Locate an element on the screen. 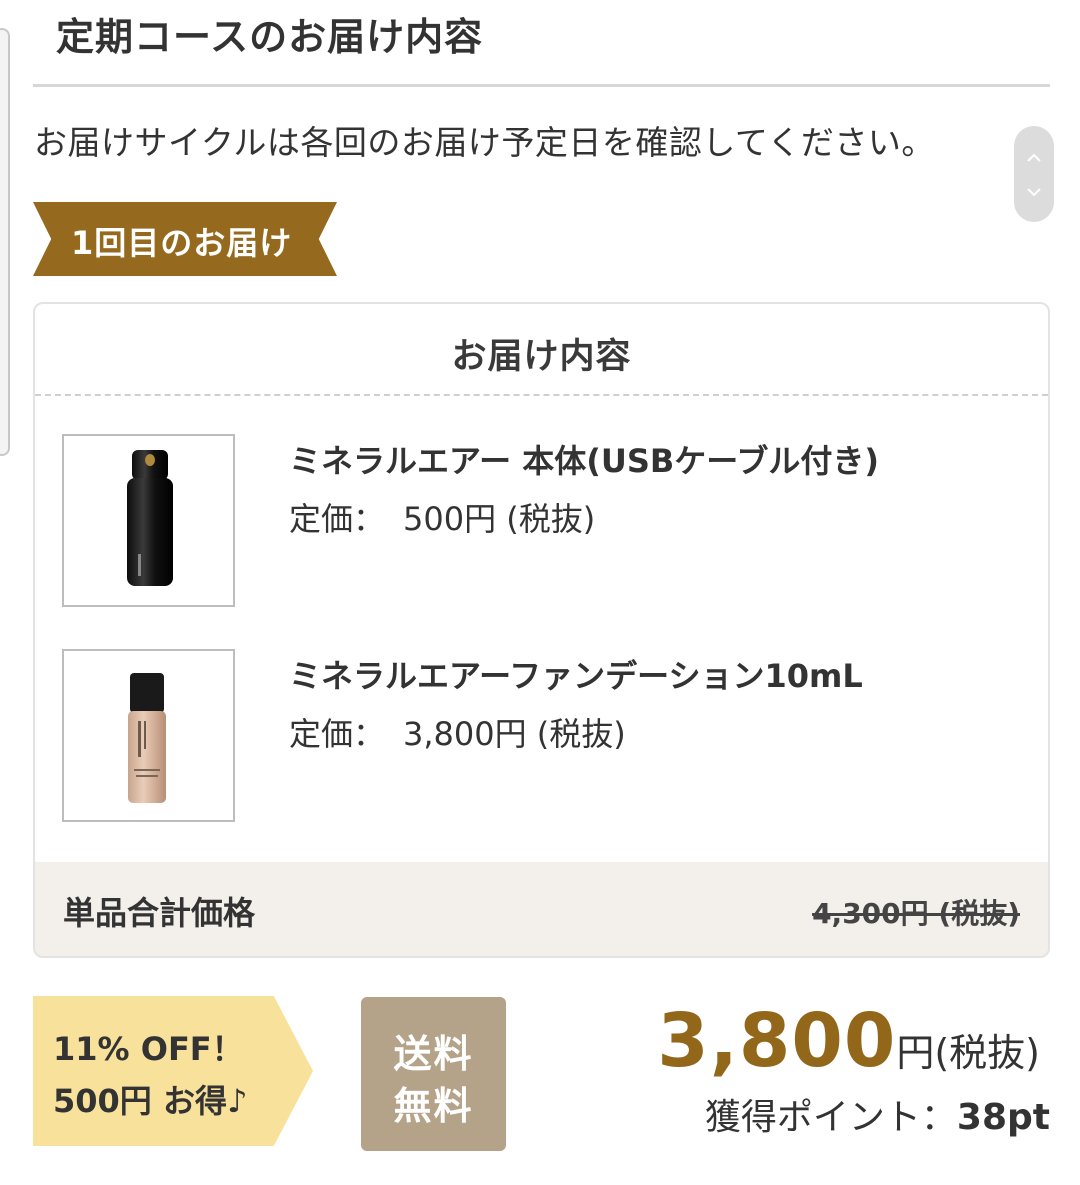 This screenshot has width=1080, height=1185. product-name: ミネラルエアーファンデーション10mL is located at coordinates (576, 676).